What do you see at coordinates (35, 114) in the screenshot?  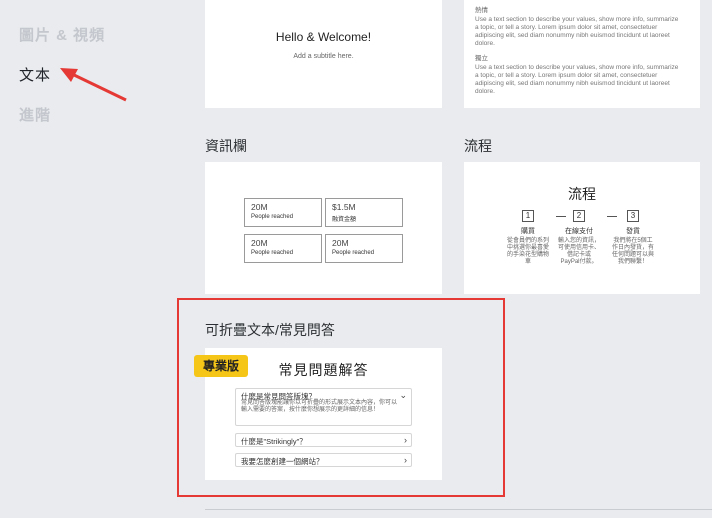 I see `sidebar-item-advanced: 進階` at bounding box center [35, 114].